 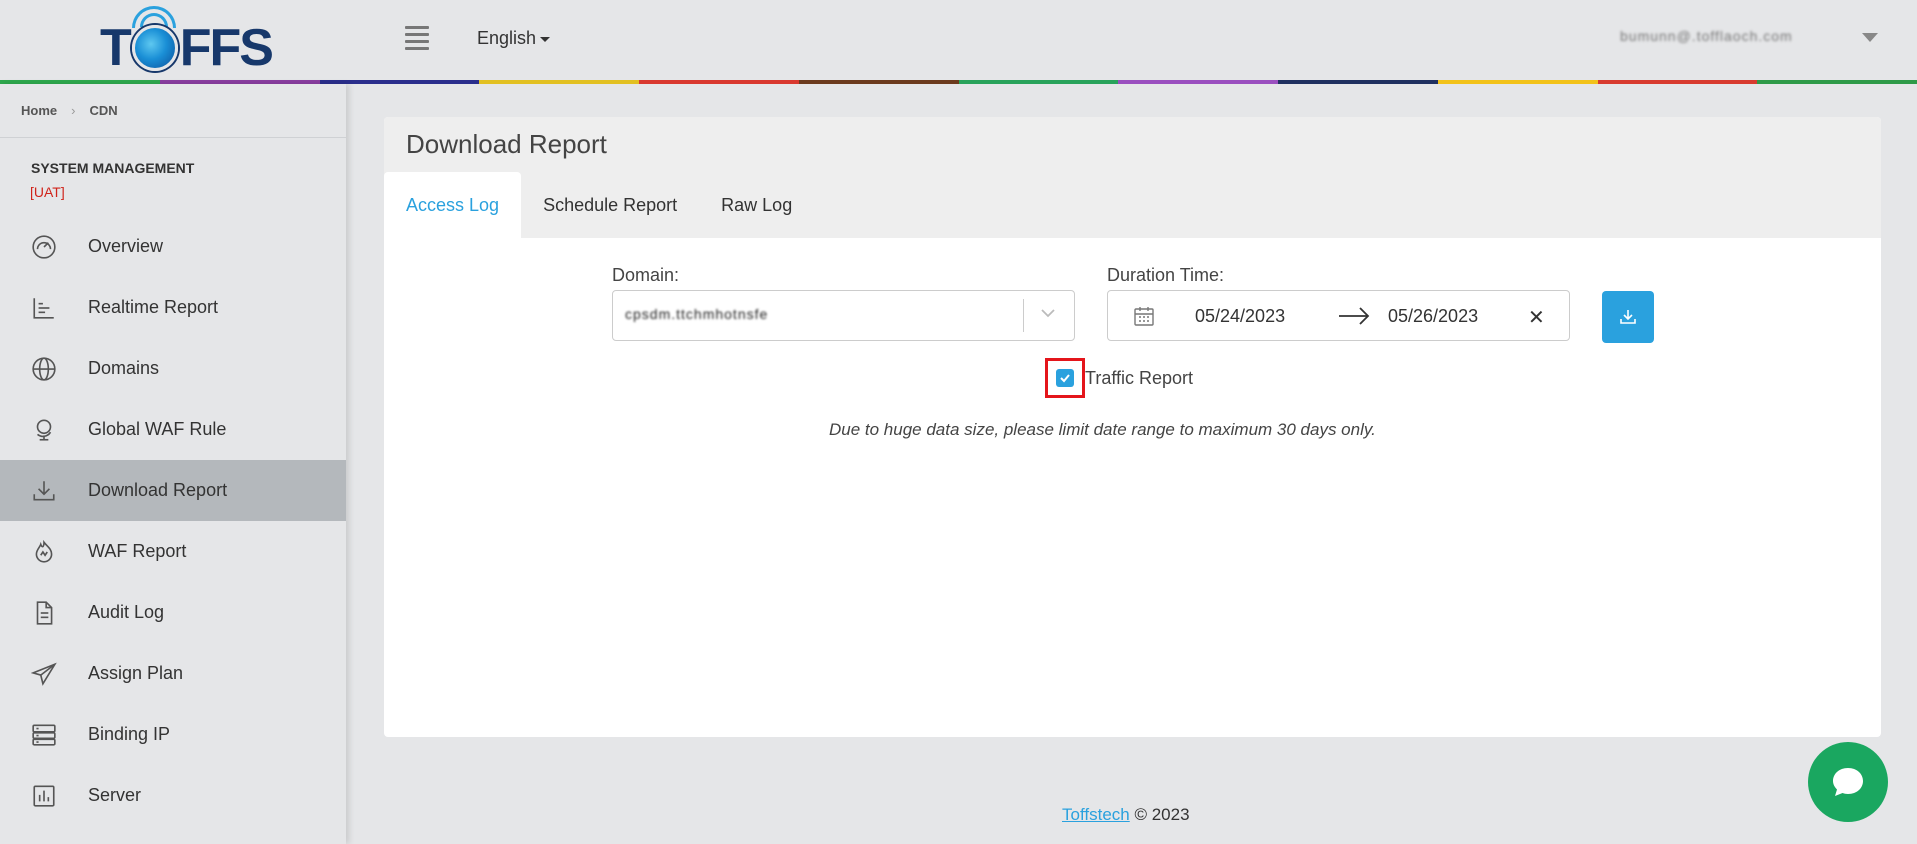 I want to click on tab-schedule-report: Schedule Report, so click(x=610, y=205).